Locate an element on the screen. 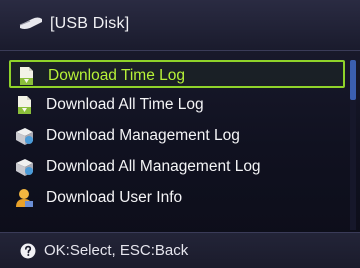  menu-item-download-all-management-log: Download All Management Log is located at coordinates (177, 167).